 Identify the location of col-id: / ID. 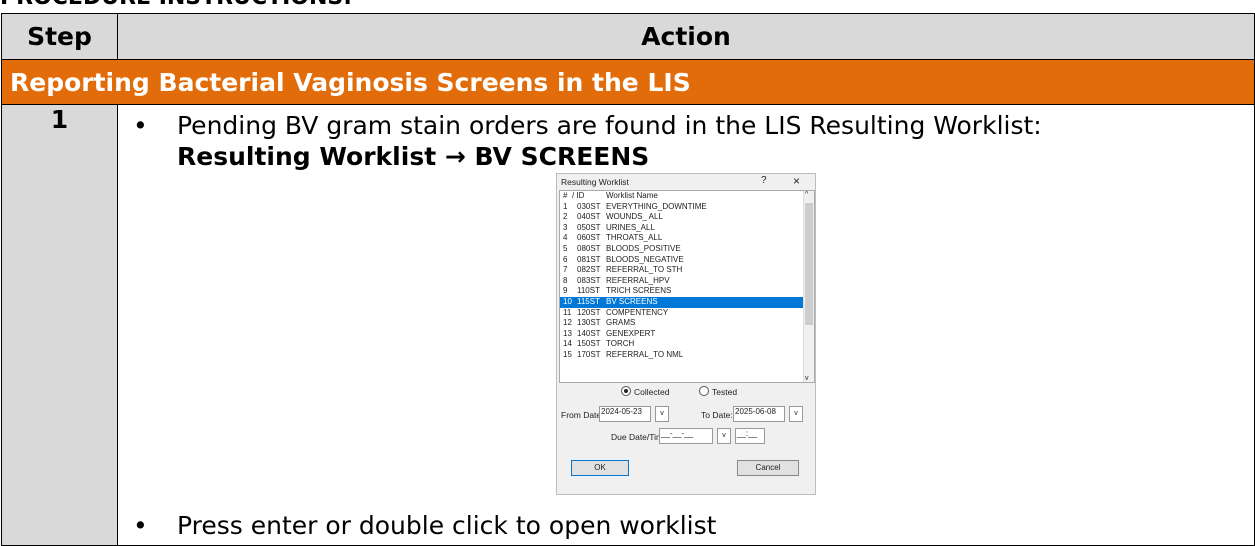
(578, 196).